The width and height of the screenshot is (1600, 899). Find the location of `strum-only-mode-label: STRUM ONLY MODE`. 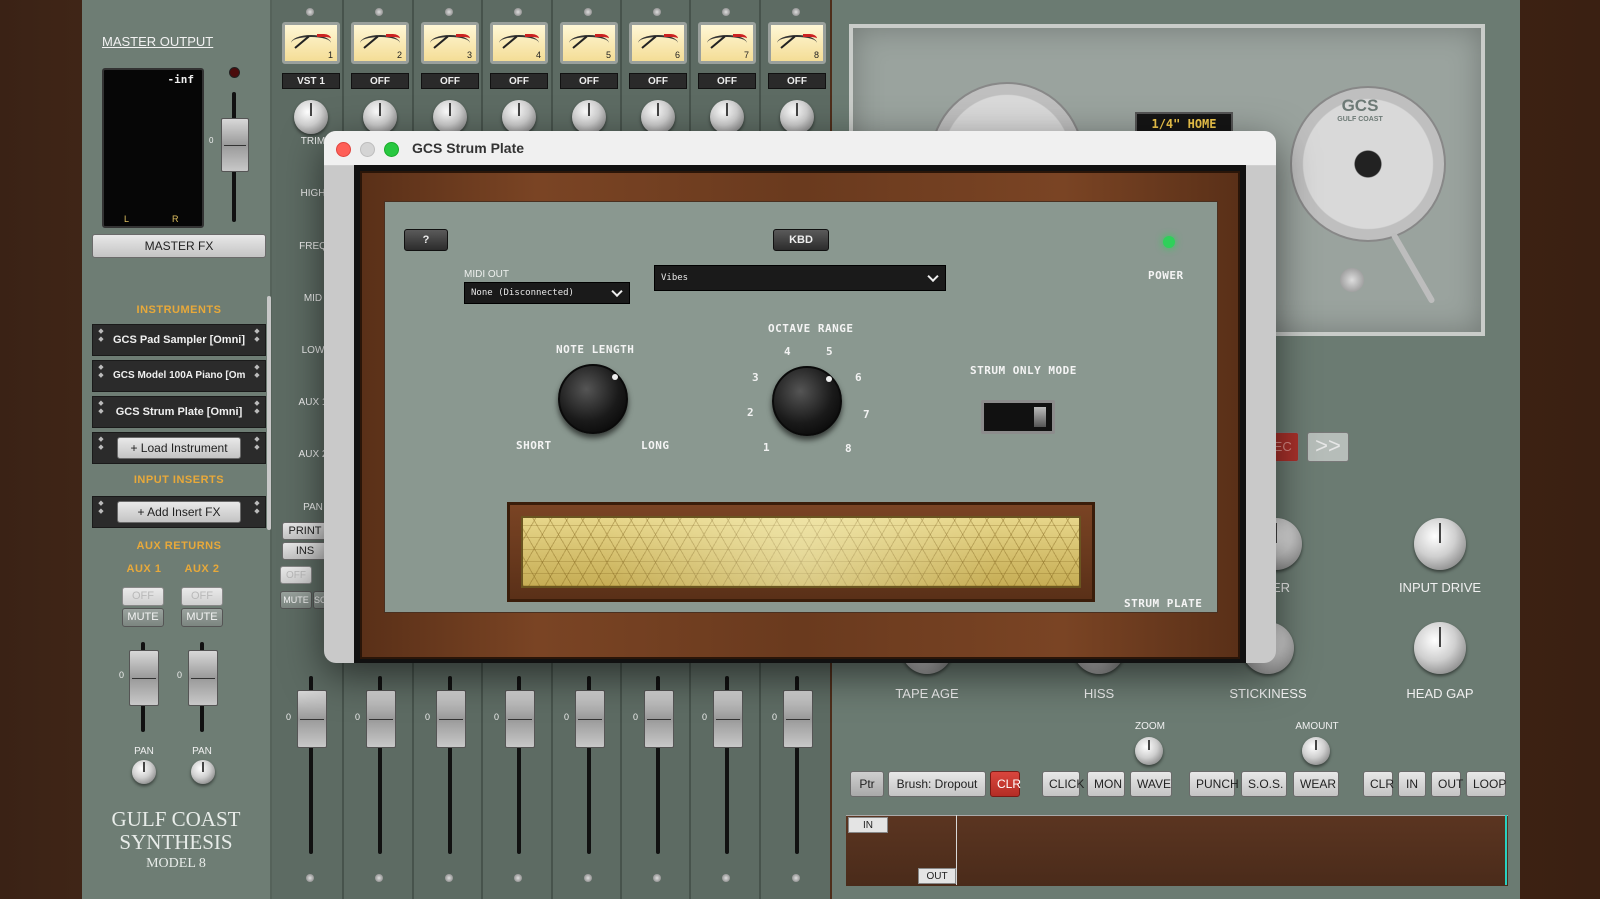

strum-only-mode-label: STRUM ONLY MODE is located at coordinates (1023, 370).